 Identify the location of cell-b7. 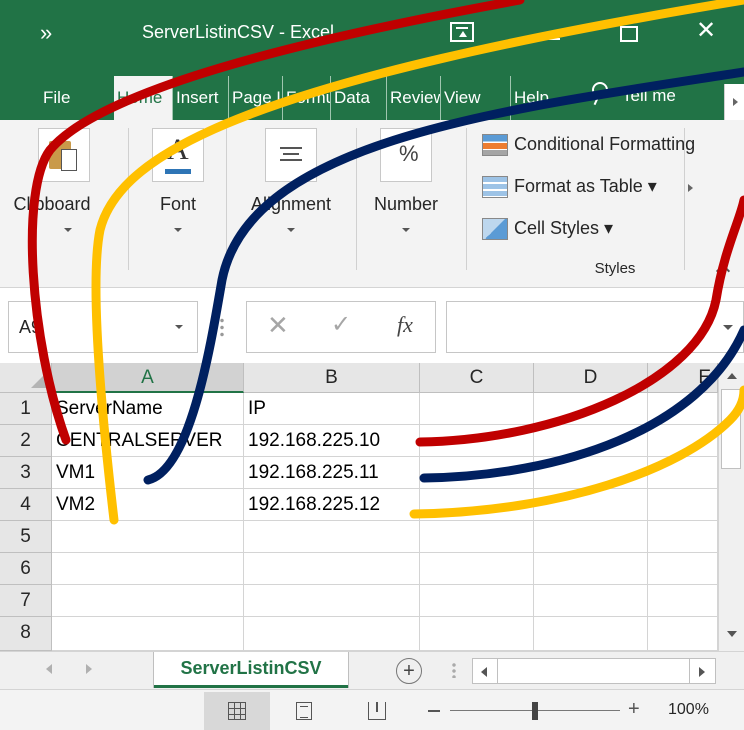
(332, 601).